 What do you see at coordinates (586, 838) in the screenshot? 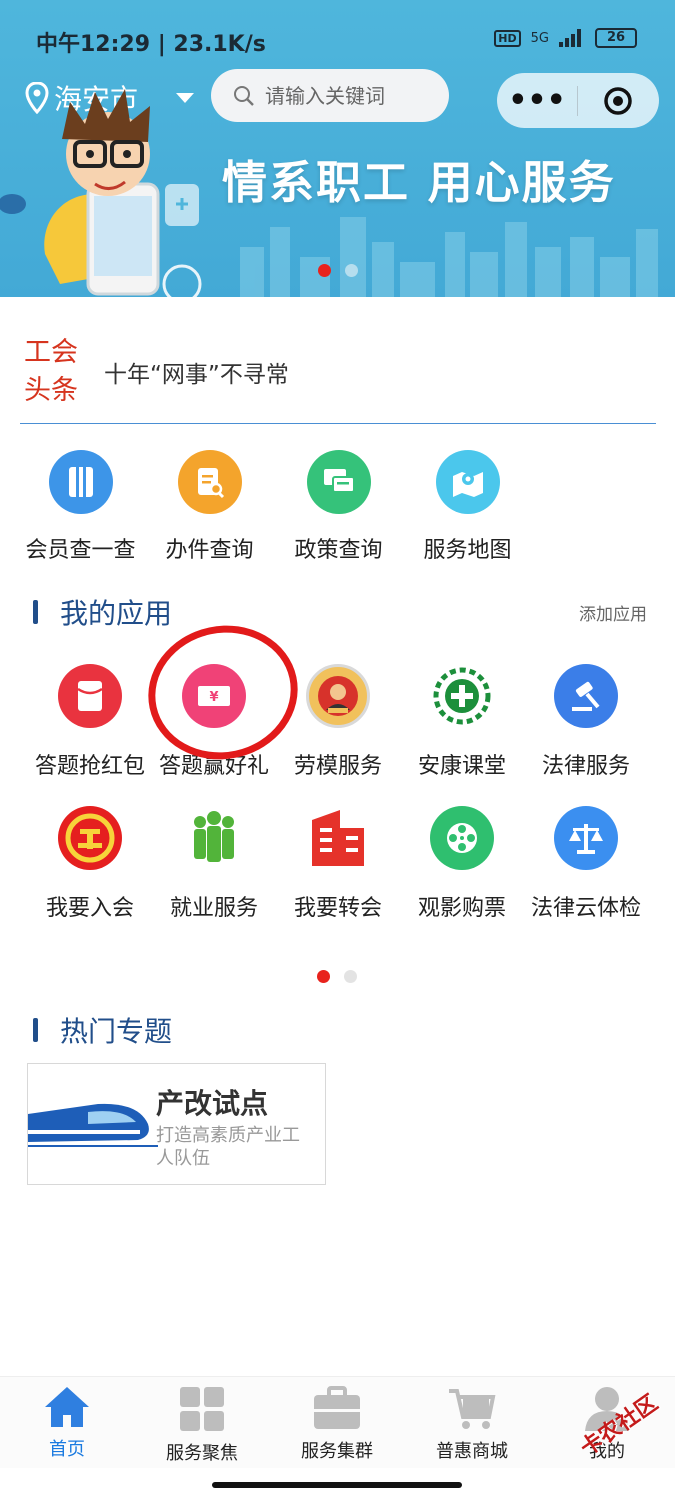
I see `scales-icon` at bounding box center [586, 838].